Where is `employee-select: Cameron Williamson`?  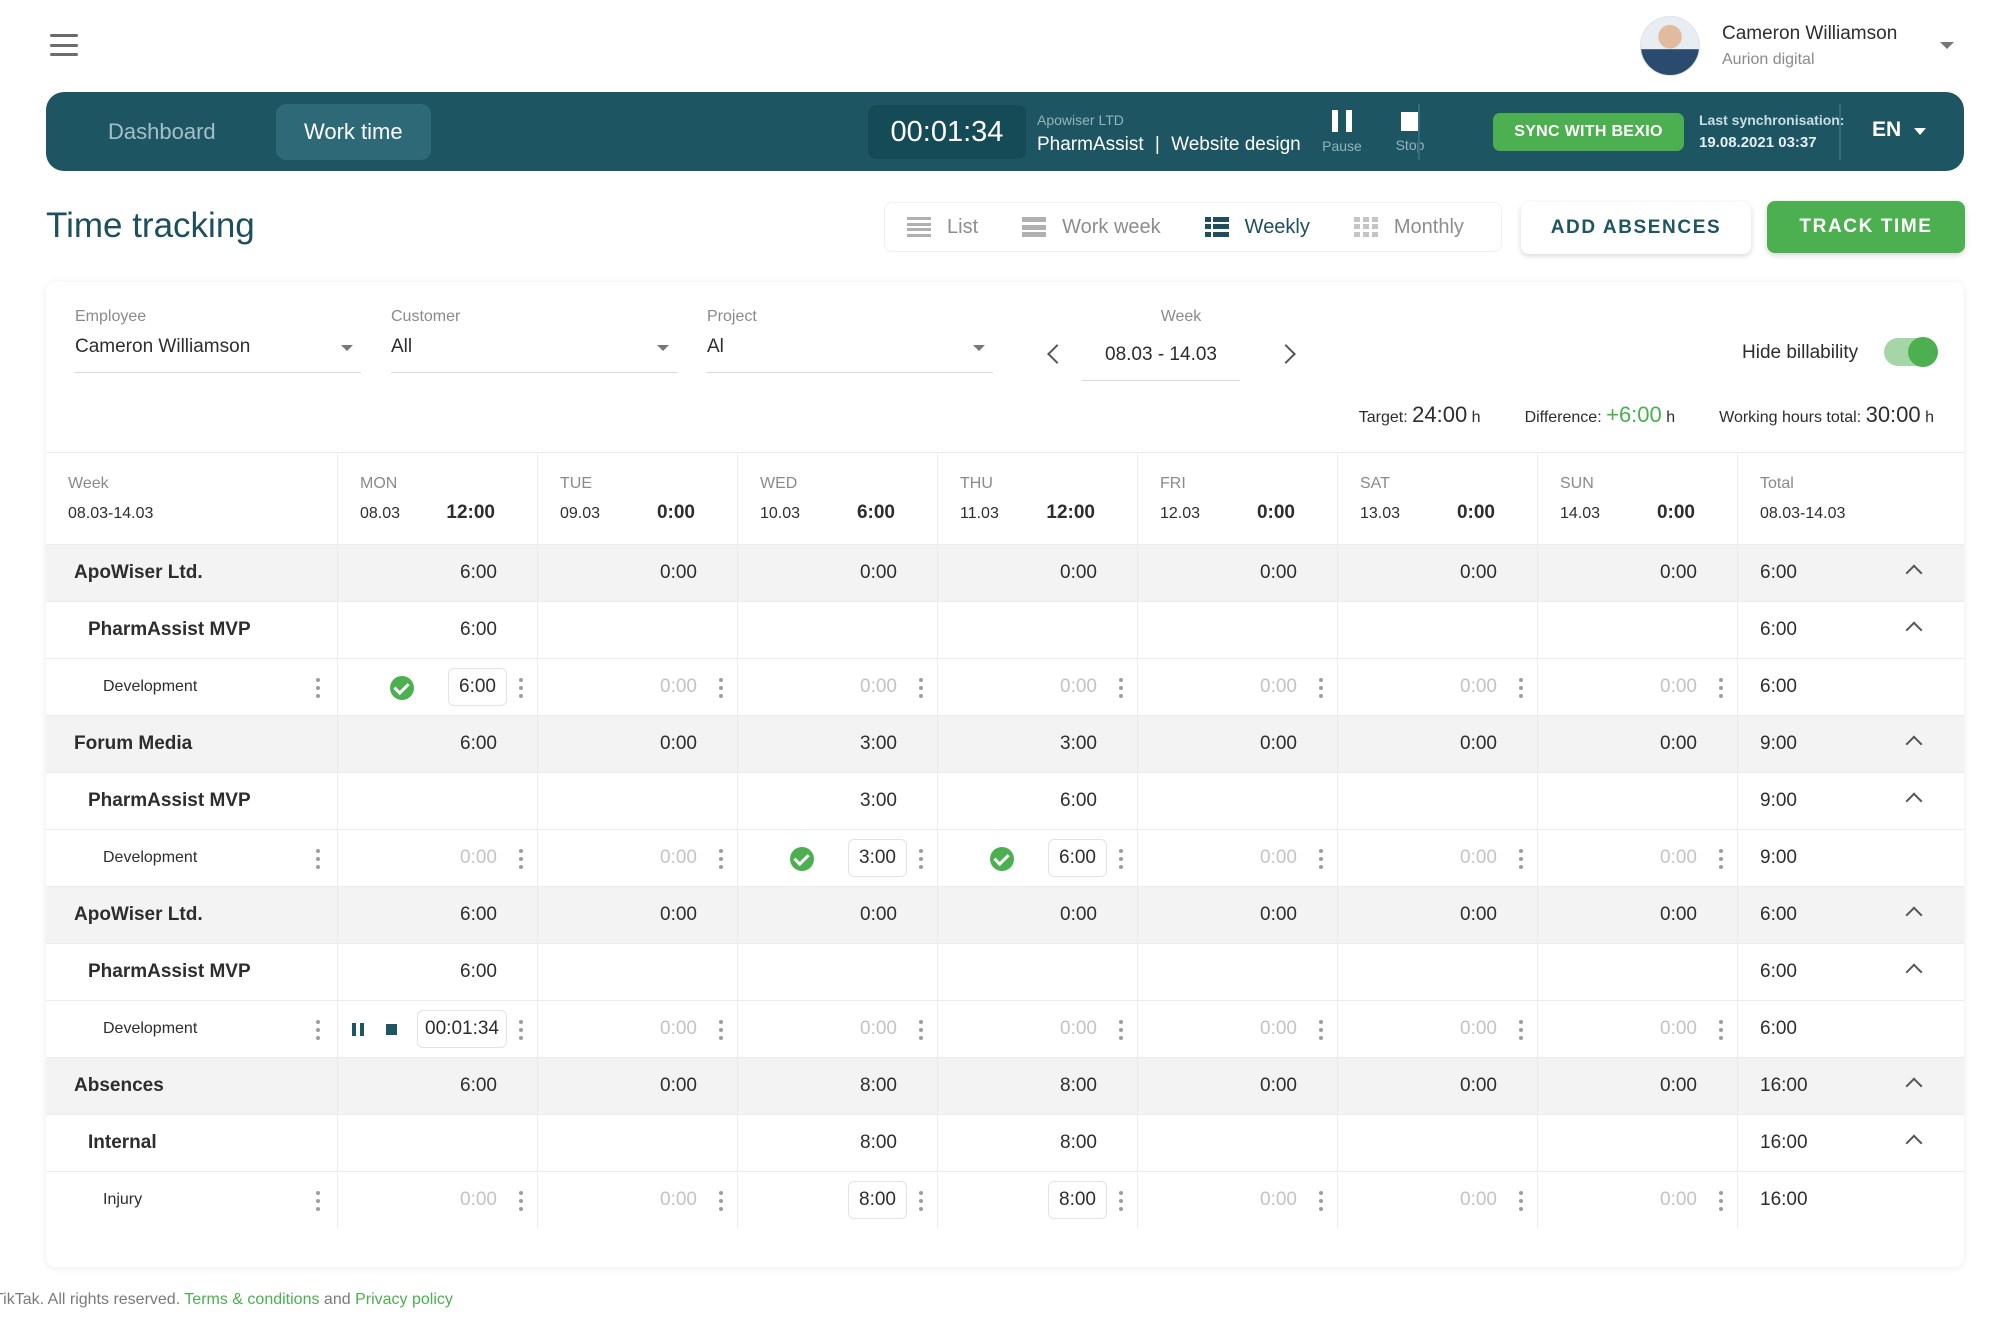
employee-select: Cameron Williamson is located at coordinates (218, 354).